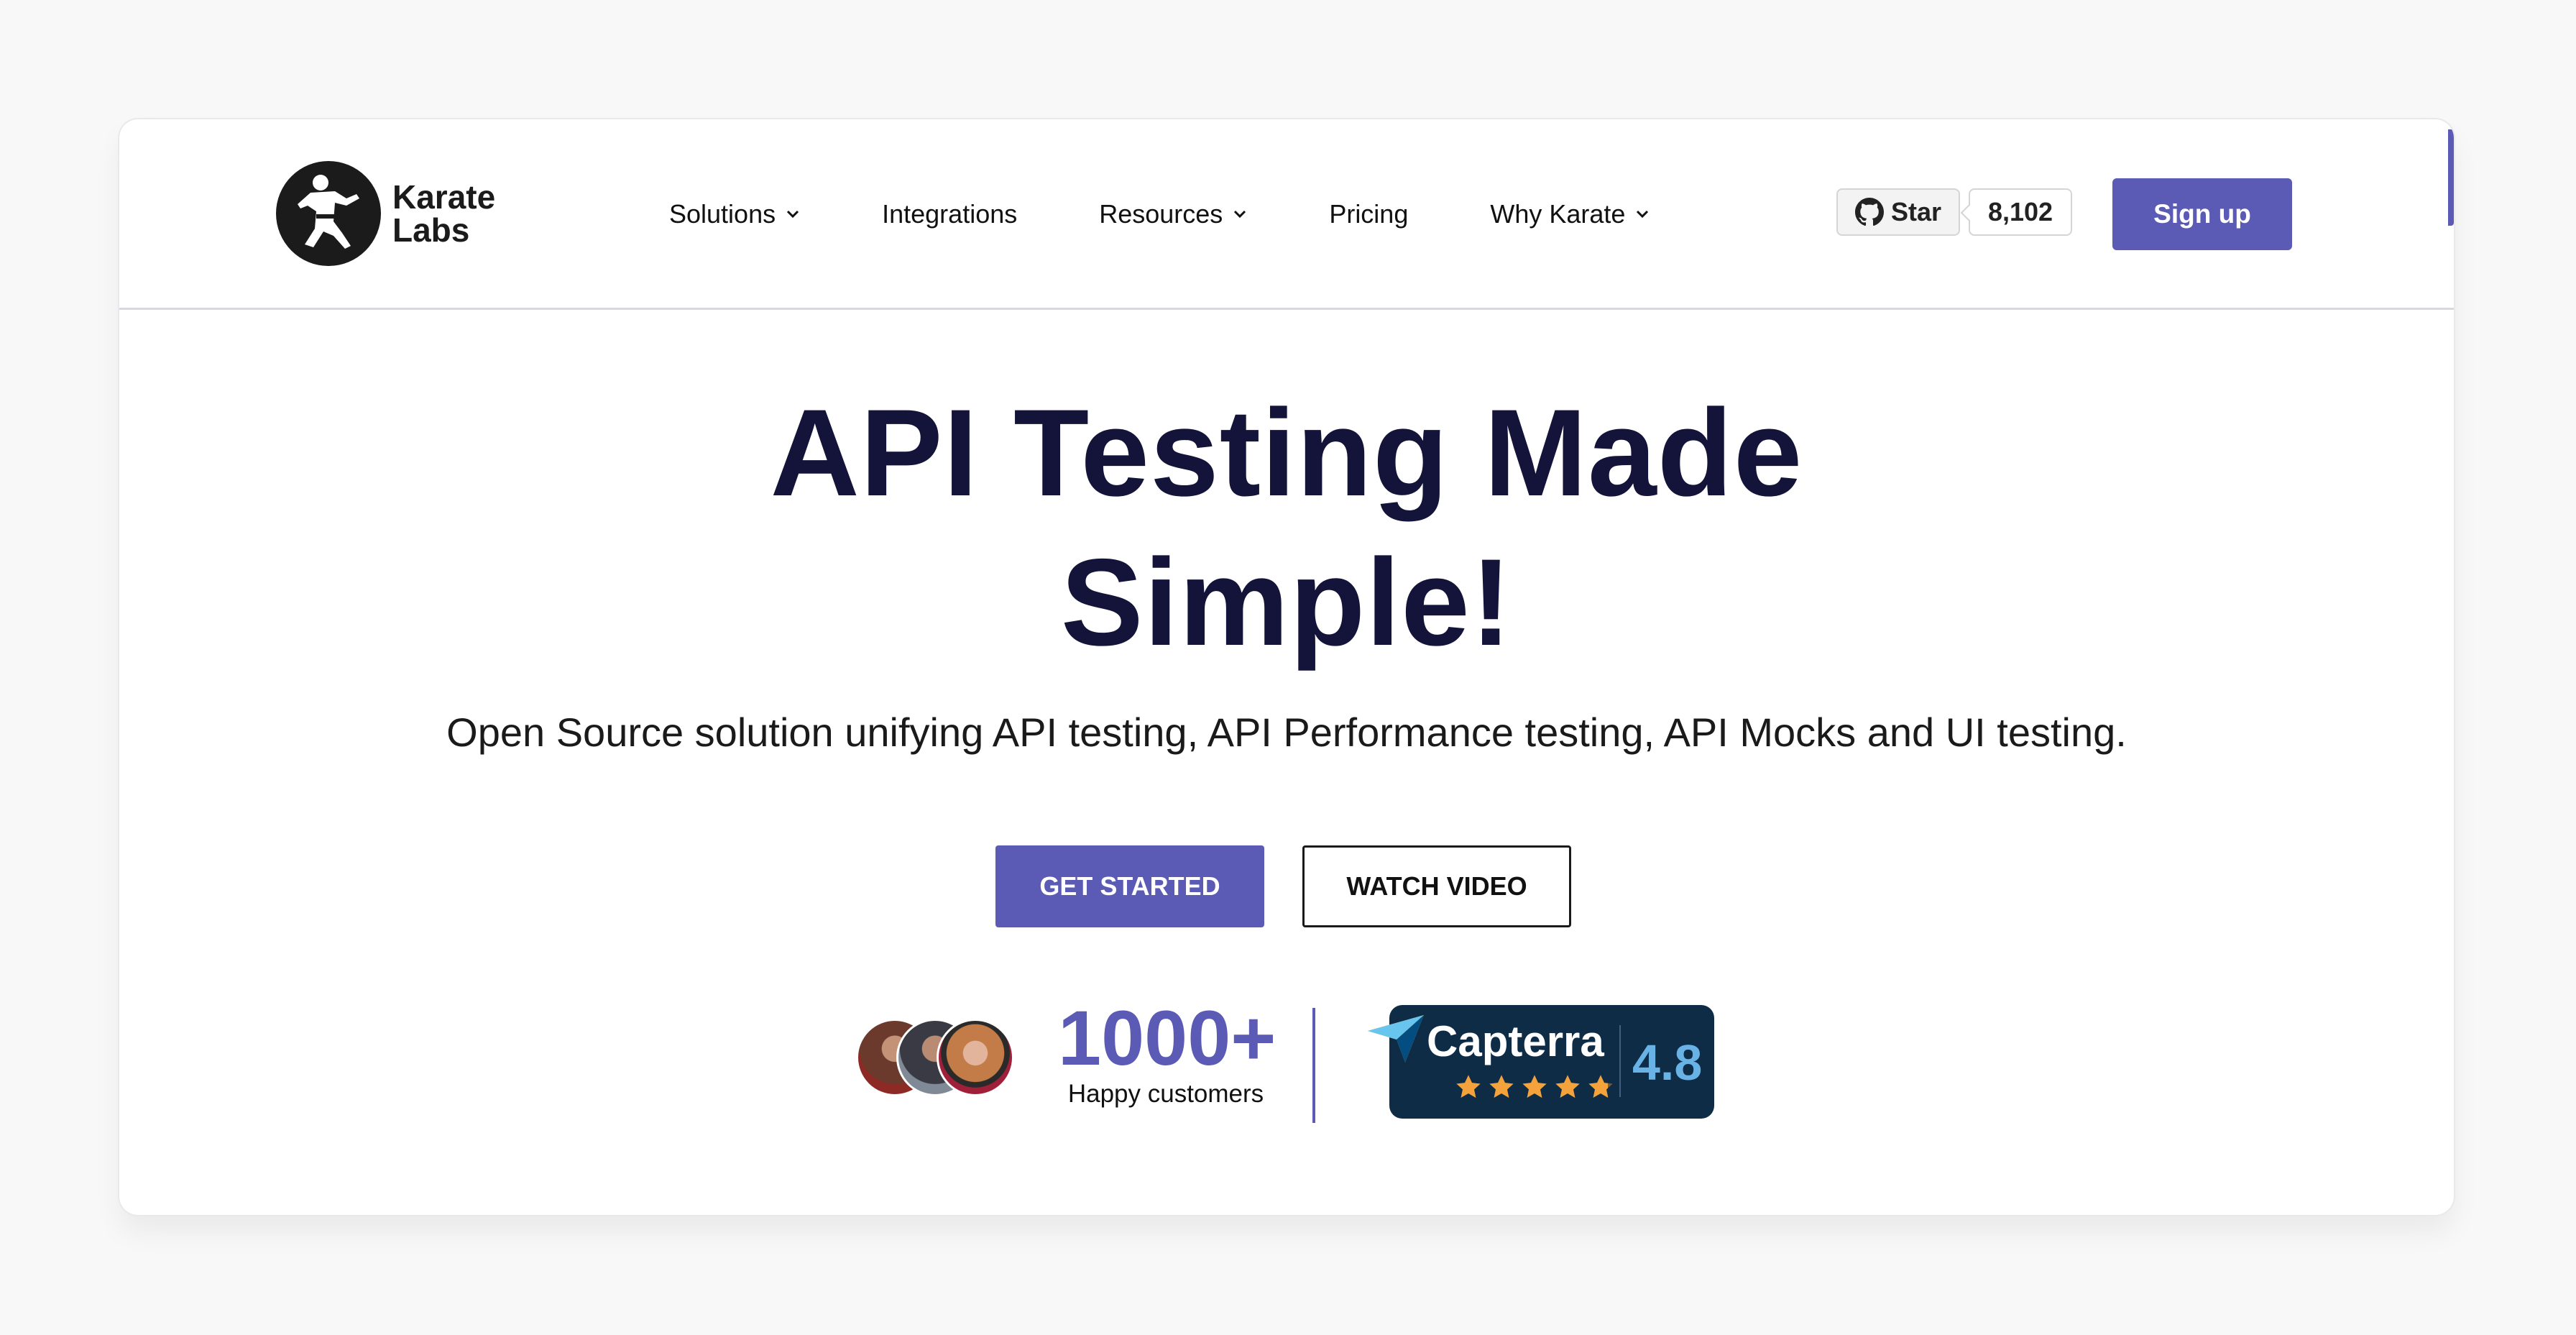  What do you see at coordinates (975, 1057) in the screenshot?
I see `avatar` at bounding box center [975, 1057].